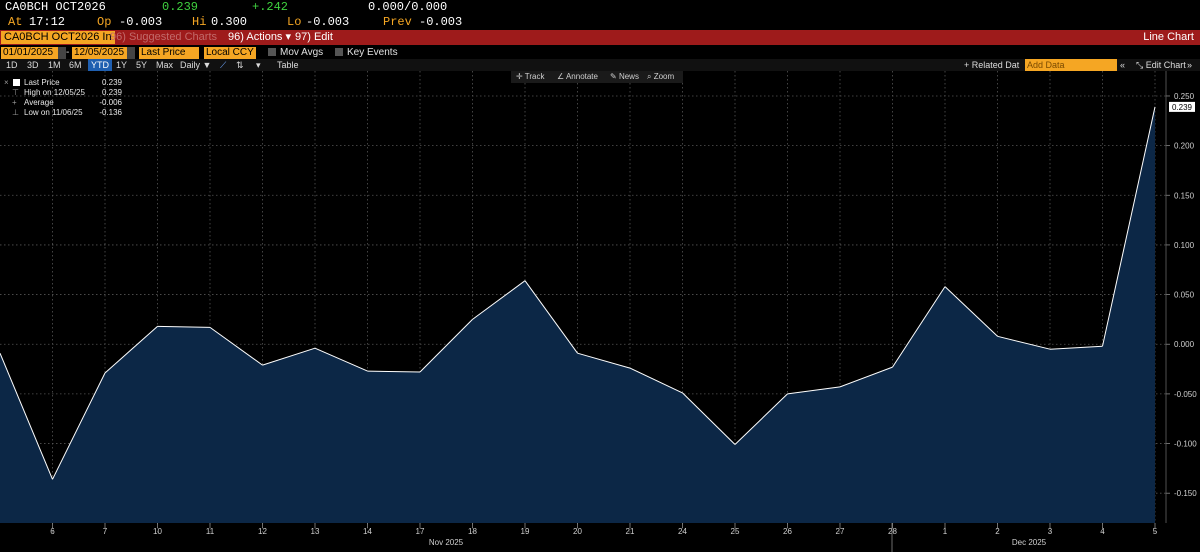 Image resolution: width=1200 pixels, height=552 pixels. What do you see at coordinates (39, 102) in the screenshot?
I see `legend-average-label: Average` at bounding box center [39, 102].